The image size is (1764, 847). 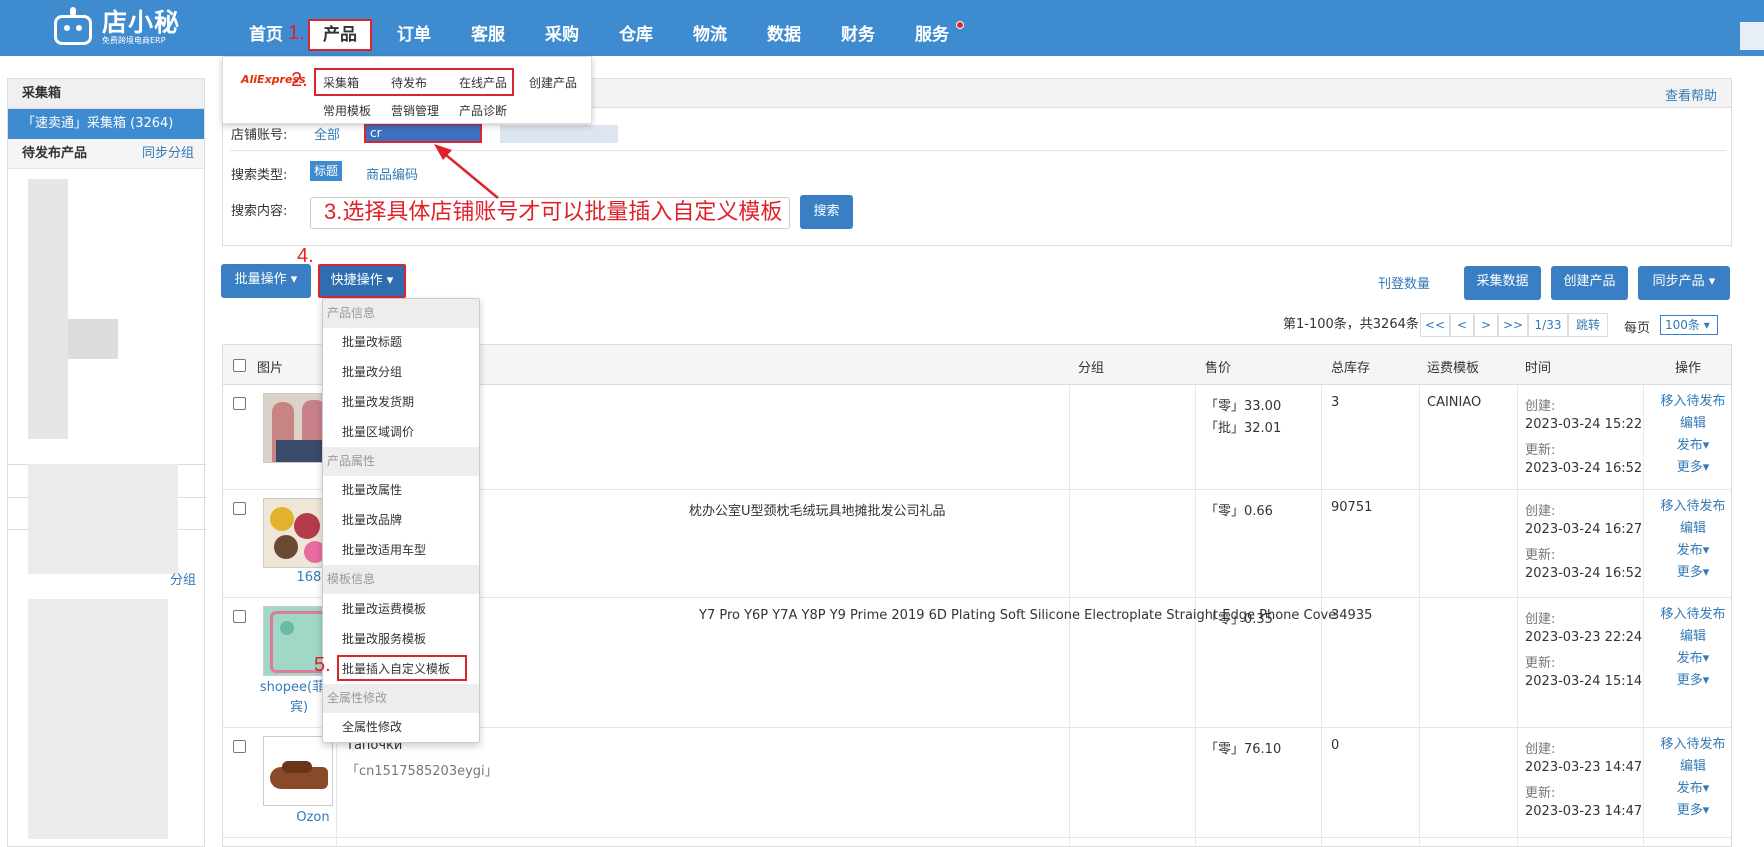 What do you see at coordinates (826, 212) in the screenshot?
I see `search-button: 搜索` at bounding box center [826, 212].